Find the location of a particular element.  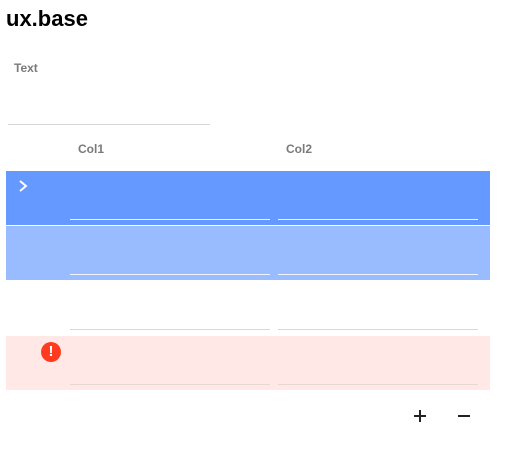

add-row-button is located at coordinates (420, 416).